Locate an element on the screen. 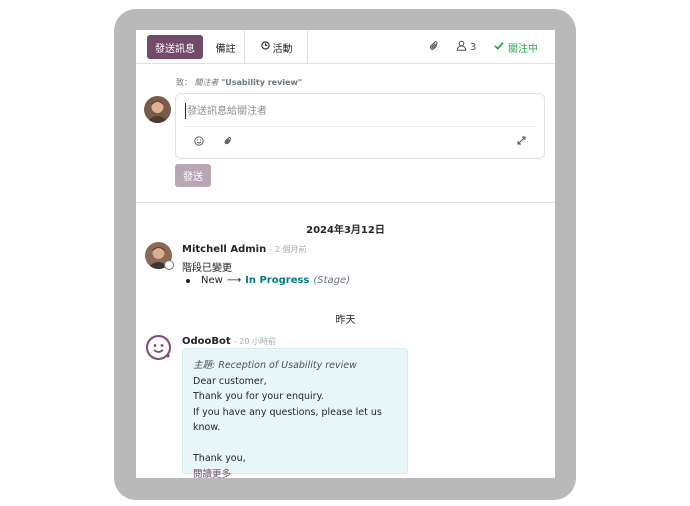 This screenshot has width=690, height=506. tracked-field: (Stage) is located at coordinates (332, 280).